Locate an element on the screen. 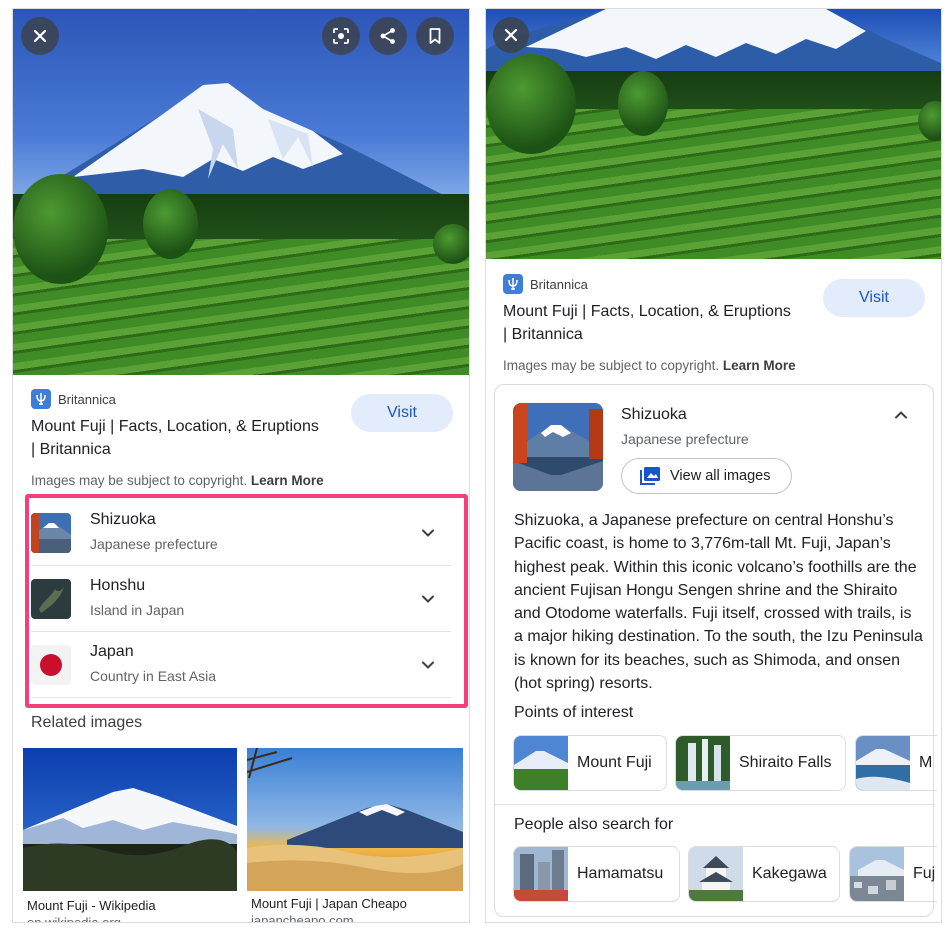 The image size is (950, 935). related-source-2: japancheapo.com is located at coordinates (302, 918).